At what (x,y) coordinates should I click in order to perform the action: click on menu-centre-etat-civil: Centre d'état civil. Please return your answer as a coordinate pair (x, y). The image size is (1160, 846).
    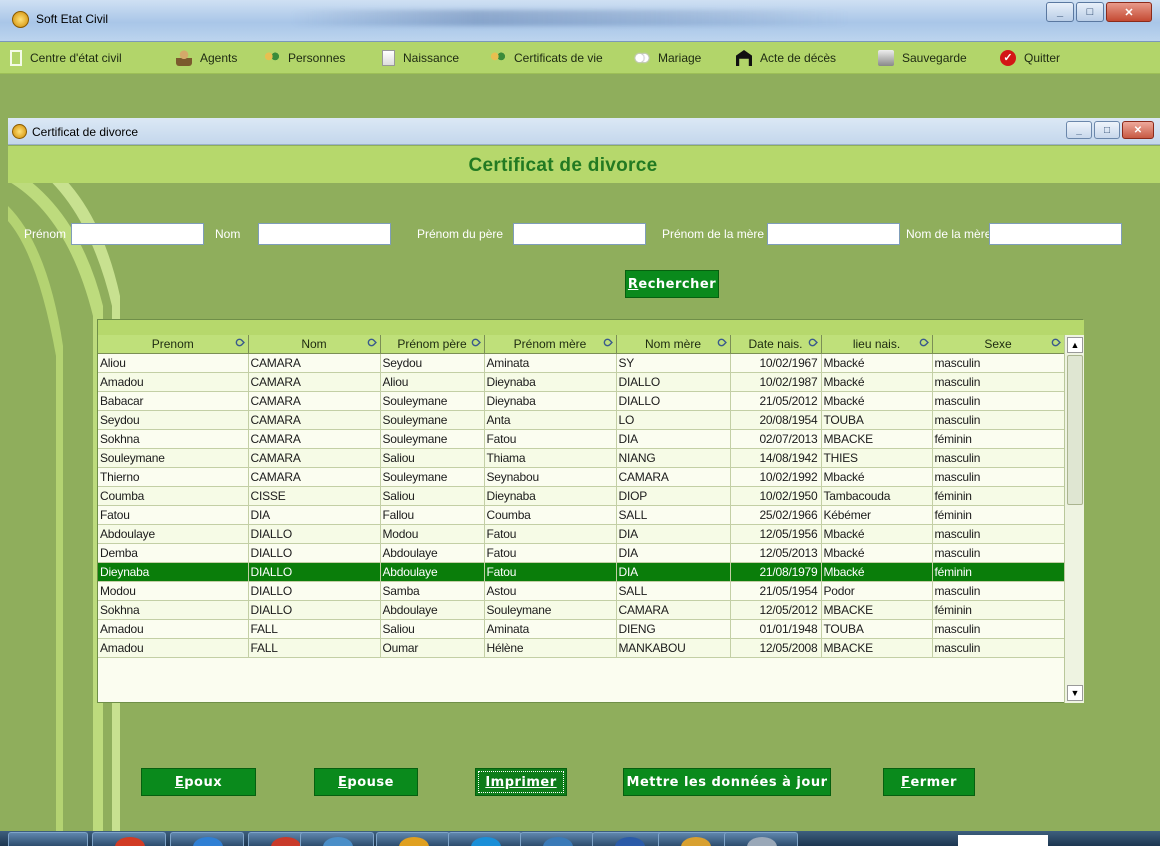
    Looking at the image, I should click on (66, 58).